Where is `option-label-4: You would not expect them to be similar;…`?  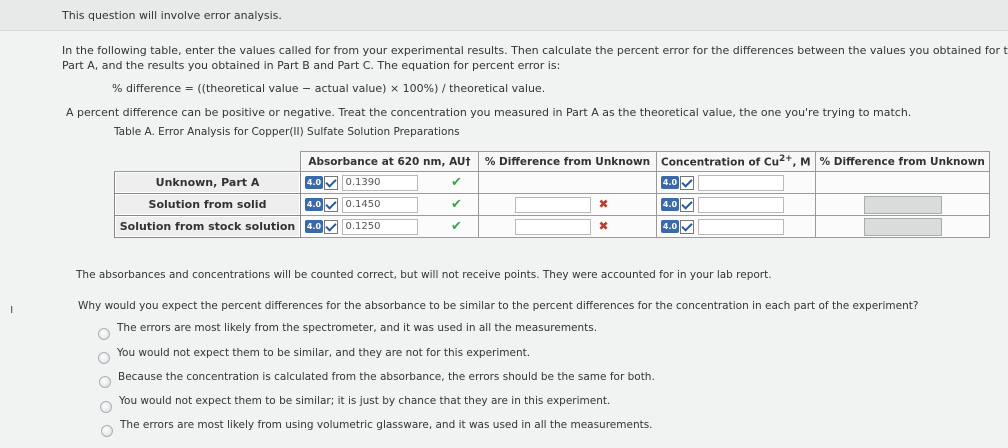 option-label-4: You would not expect them to be similar;… is located at coordinates (364, 401).